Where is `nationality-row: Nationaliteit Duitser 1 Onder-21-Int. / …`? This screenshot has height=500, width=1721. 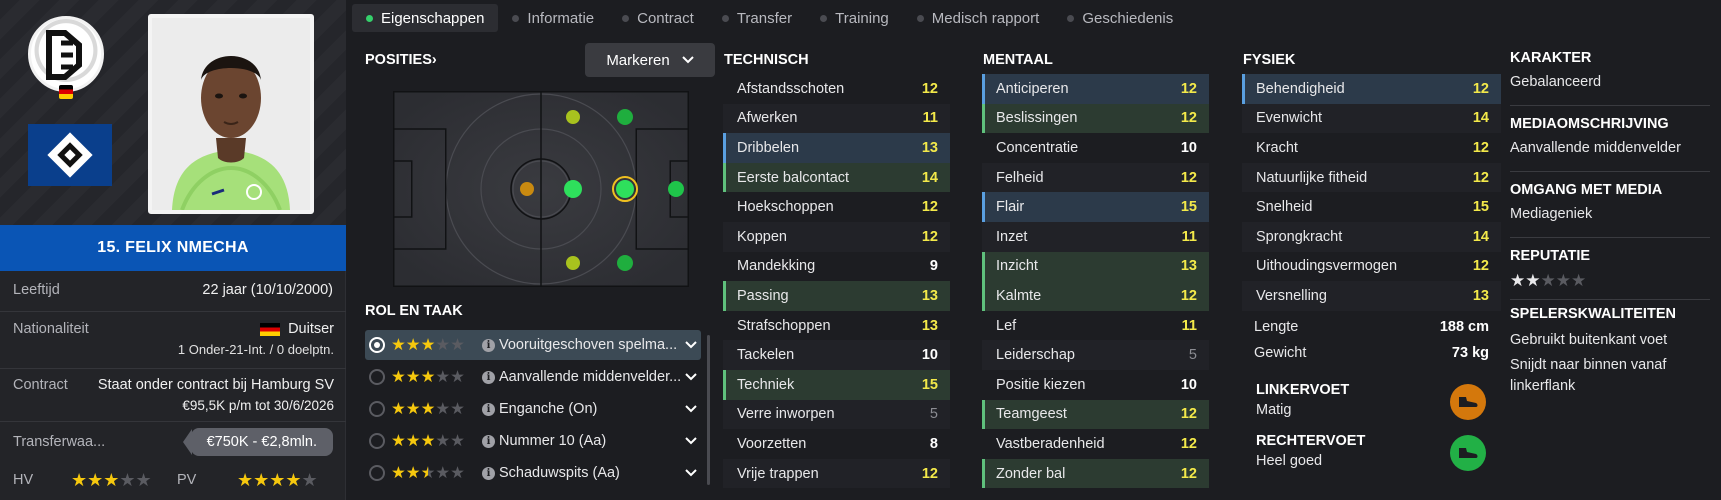
nationality-row: Nationaliteit Duitser 1 Onder-21-Int. / … is located at coordinates (173, 338).